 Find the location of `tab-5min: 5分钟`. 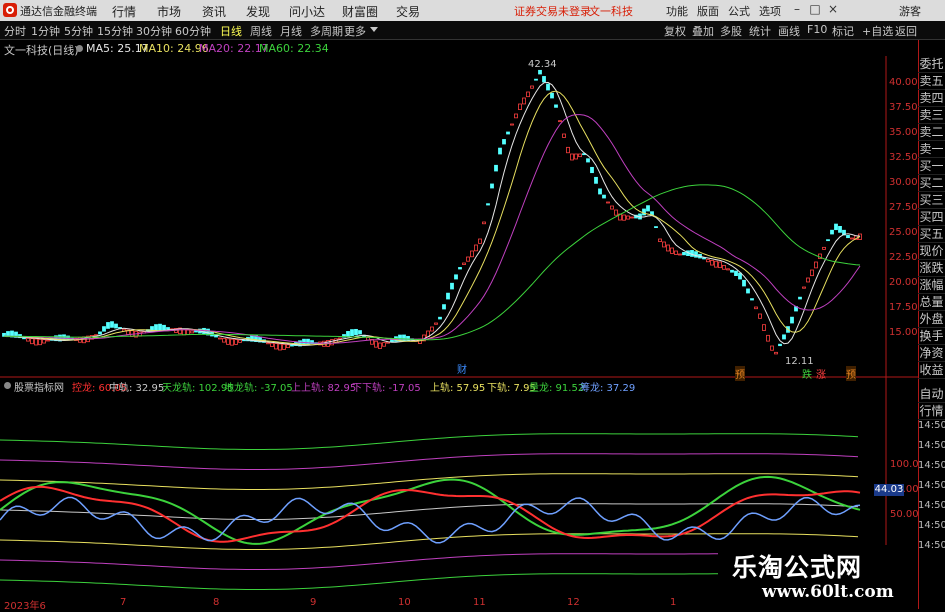

tab-5min: 5分钟 is located at coordinates (78, 31).